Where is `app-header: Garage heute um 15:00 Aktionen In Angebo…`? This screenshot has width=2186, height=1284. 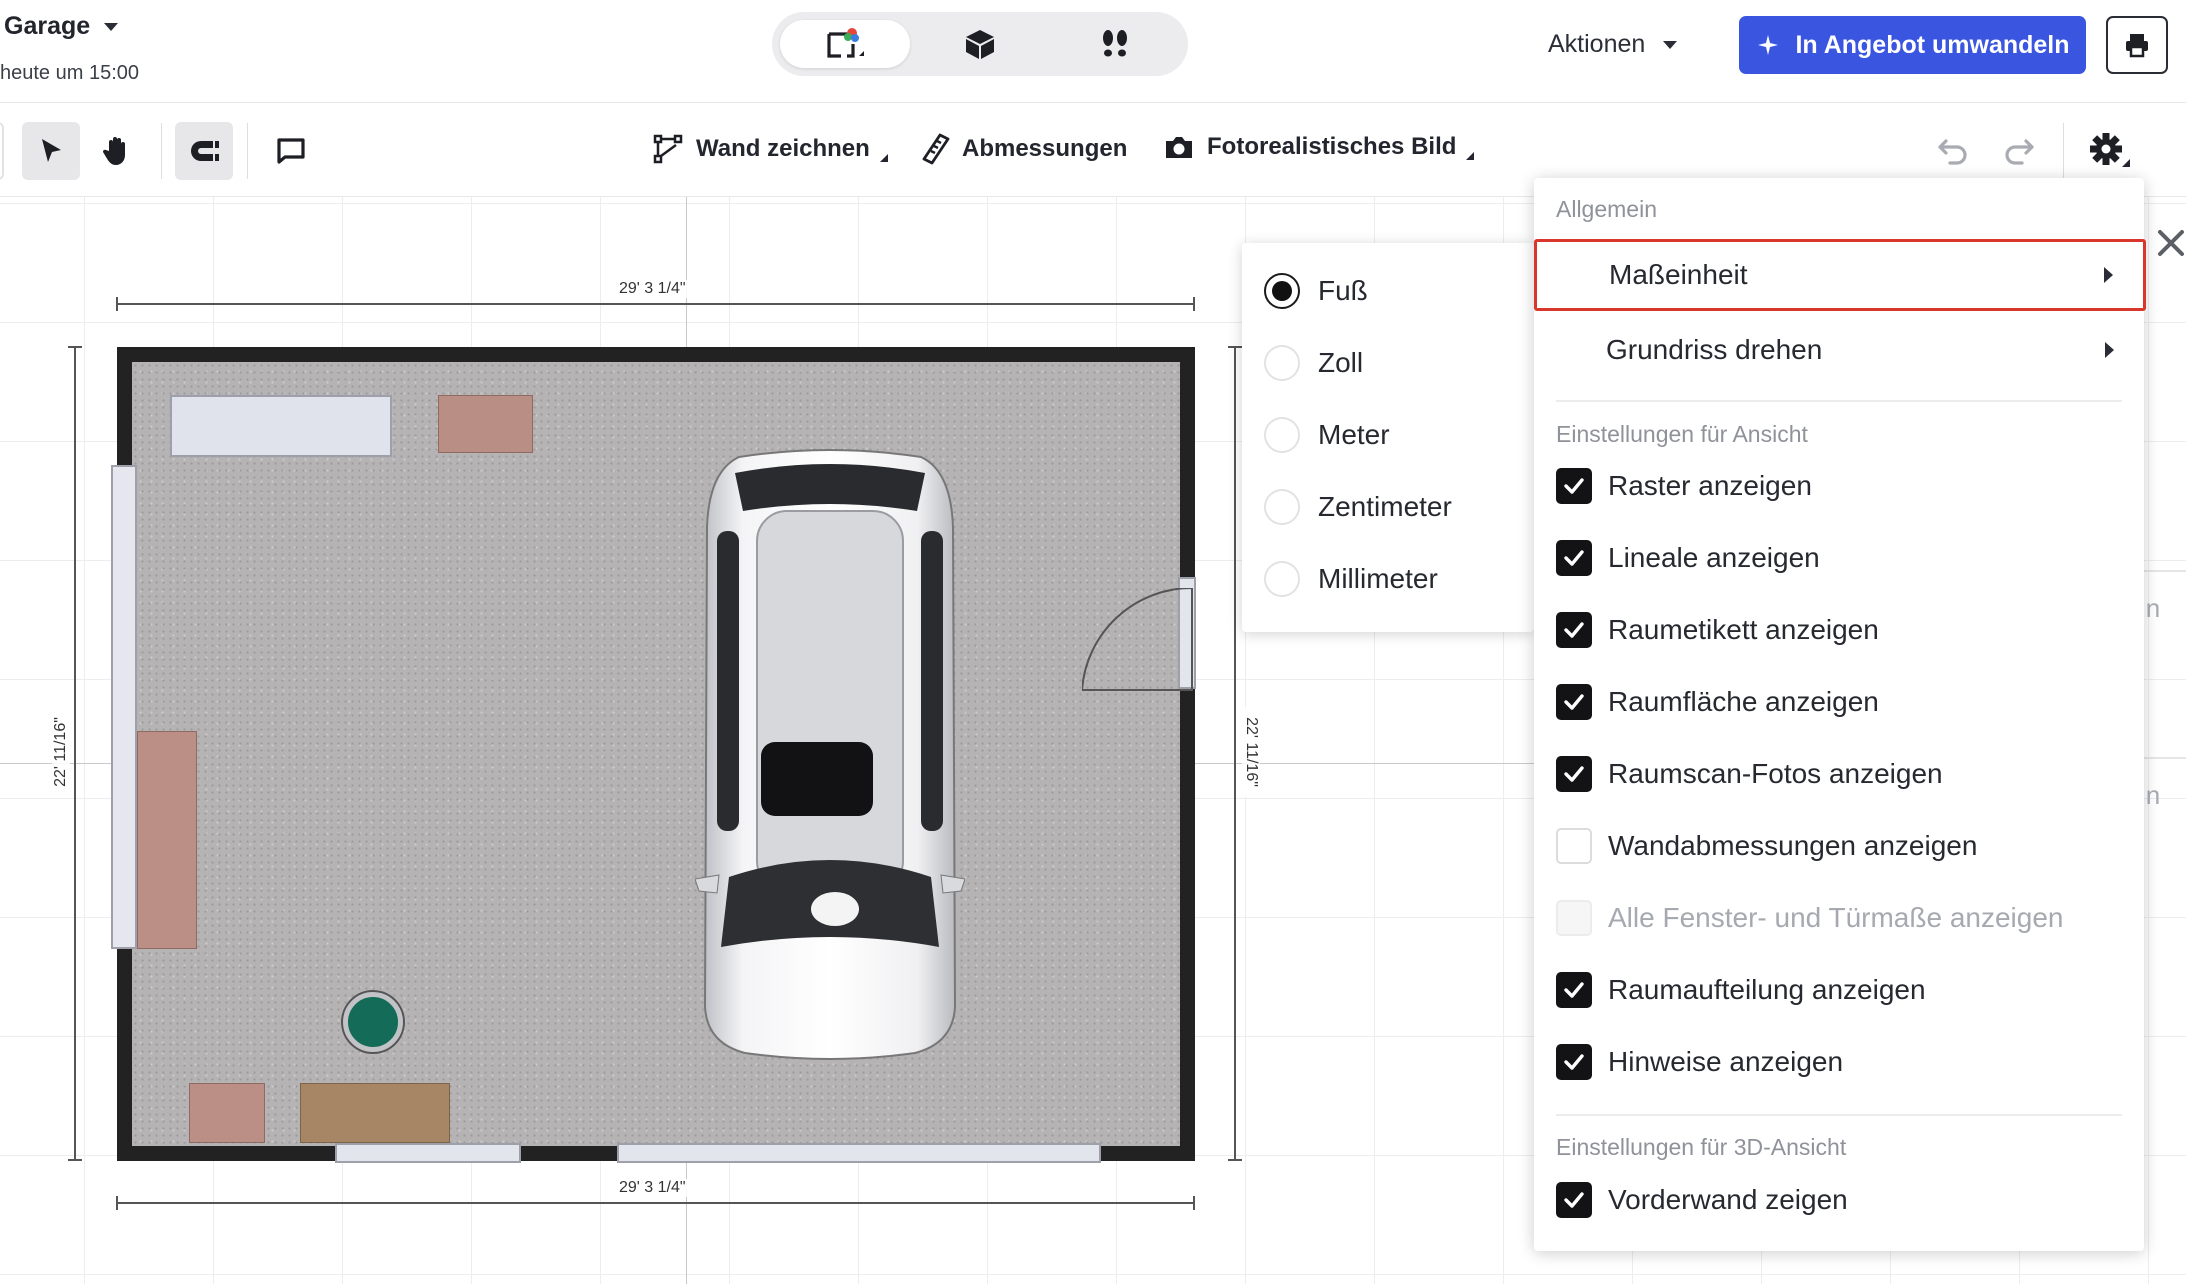 app-header: Garage heute um 15:00 Aktionen In Angebo… is located at coordinates (1093, 51).